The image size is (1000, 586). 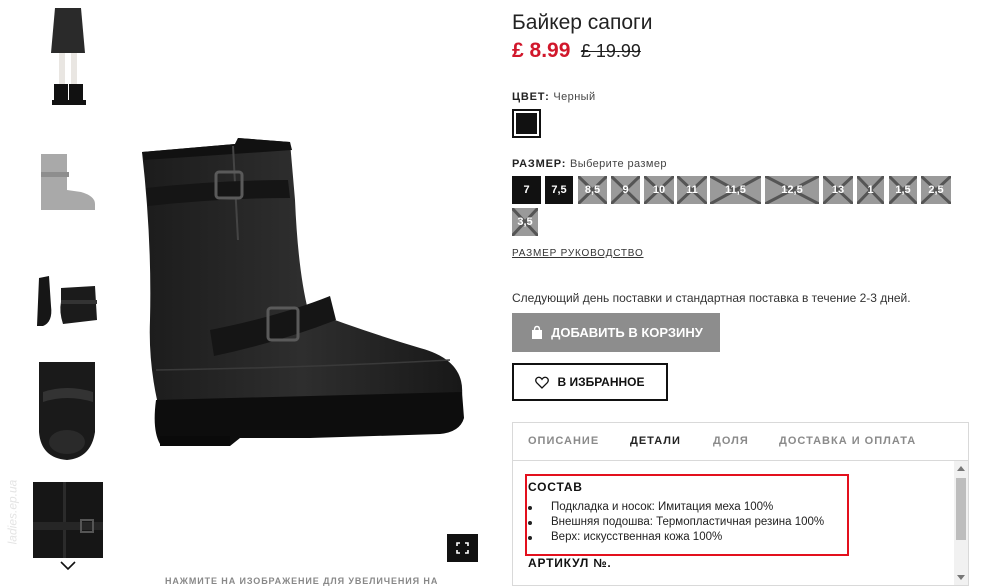 I want to click on size-option-label: 8,5, so click(x=592, y=190).